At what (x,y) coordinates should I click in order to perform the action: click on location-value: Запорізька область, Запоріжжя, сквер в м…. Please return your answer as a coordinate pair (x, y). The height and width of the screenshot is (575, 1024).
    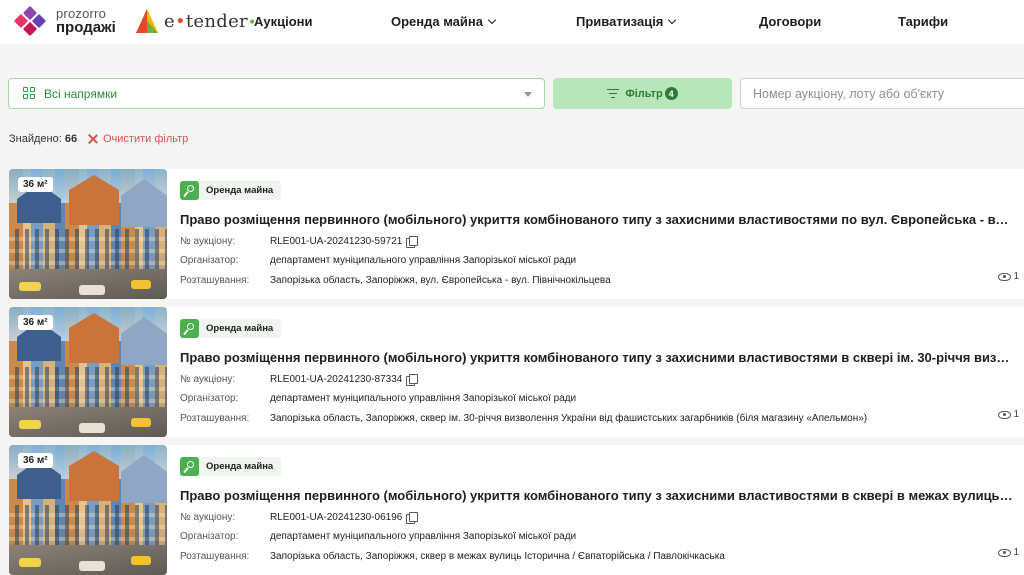
    Looking at the image, I should click on (497, 556).